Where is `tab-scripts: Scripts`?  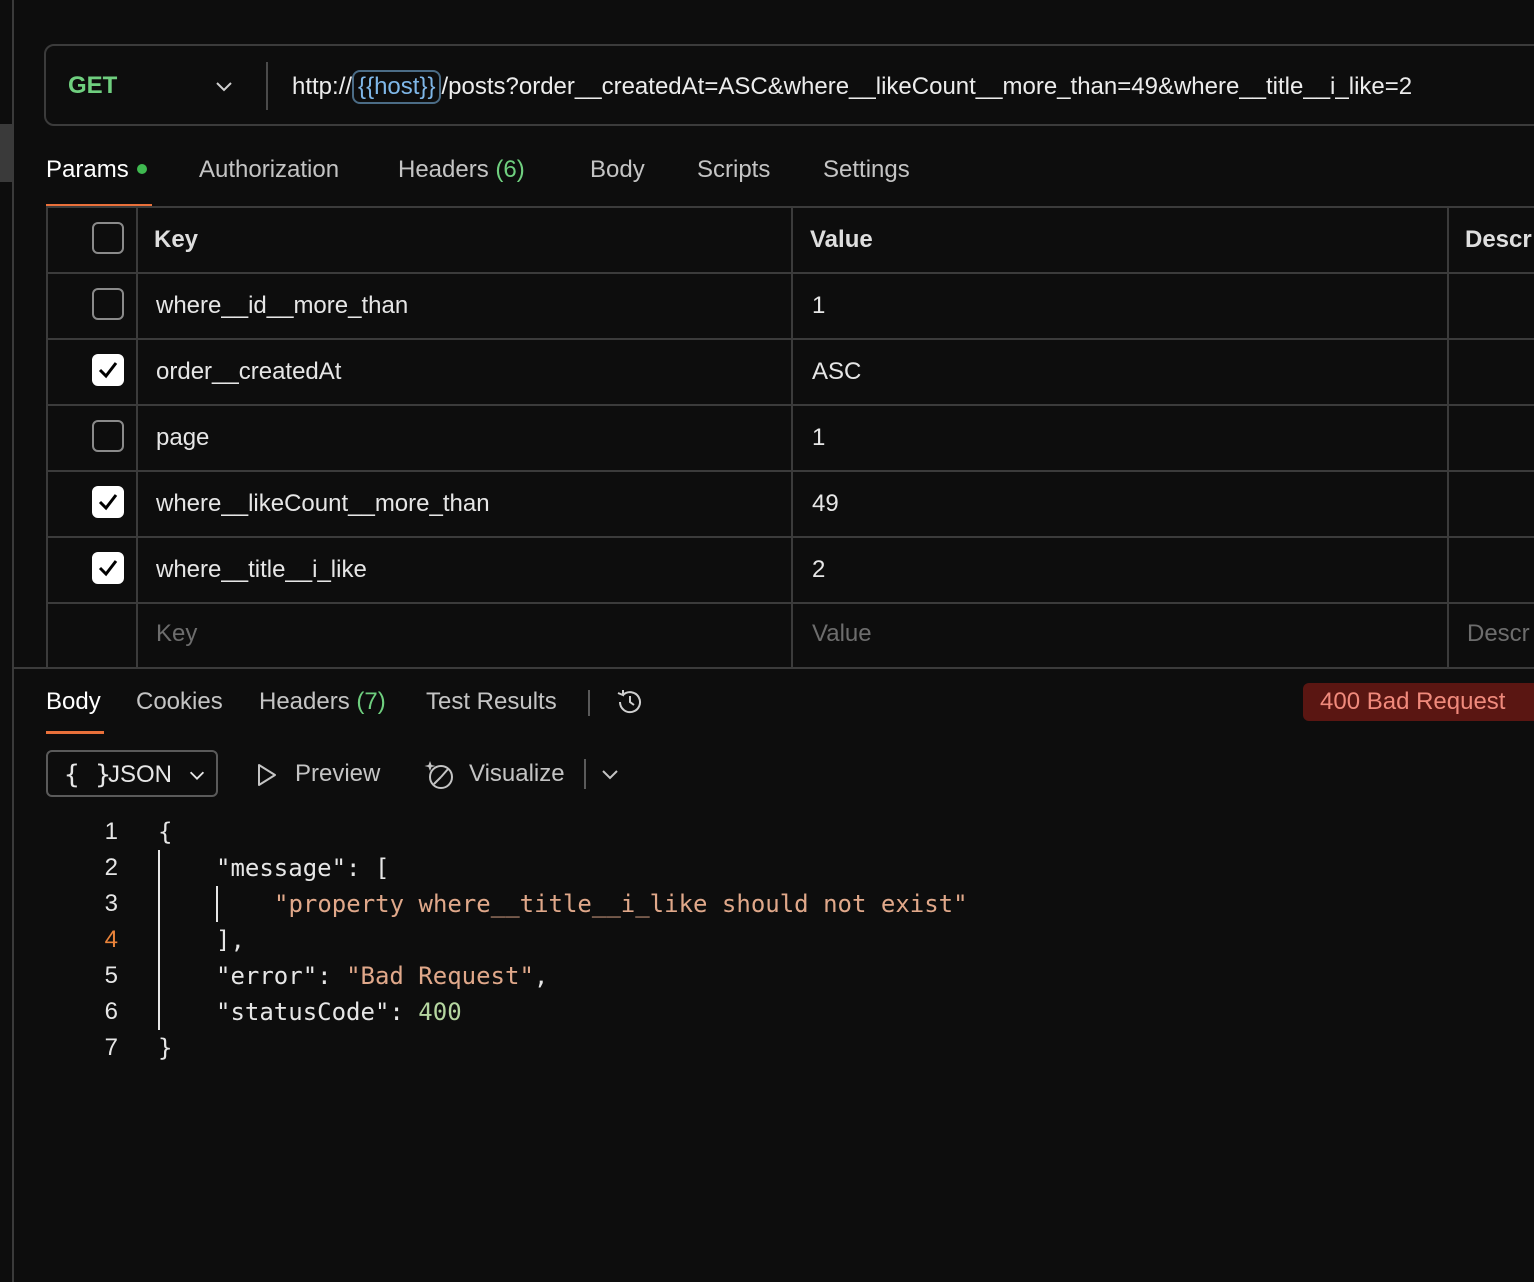
tab-scripts: Scripts is located at coordinates (733, 170).